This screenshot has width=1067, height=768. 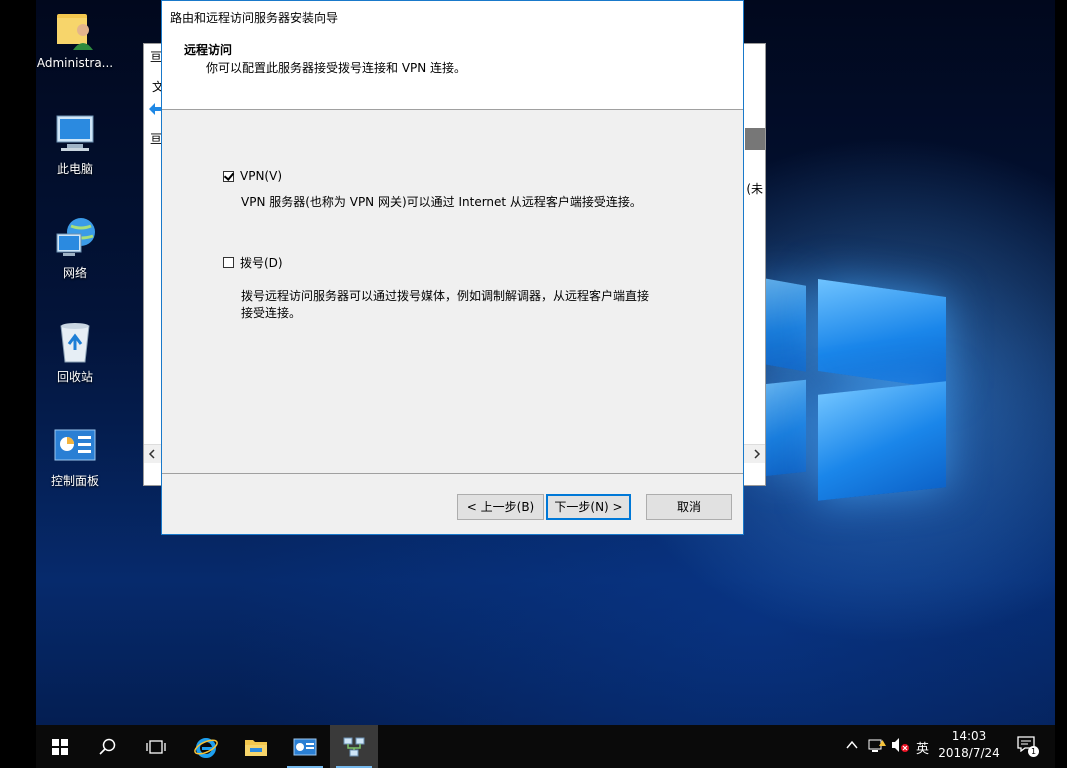 What do you see at coordinates (75, 446) in the screenshot?
I see `control-panel-icon` at bounding box center [75, 446].